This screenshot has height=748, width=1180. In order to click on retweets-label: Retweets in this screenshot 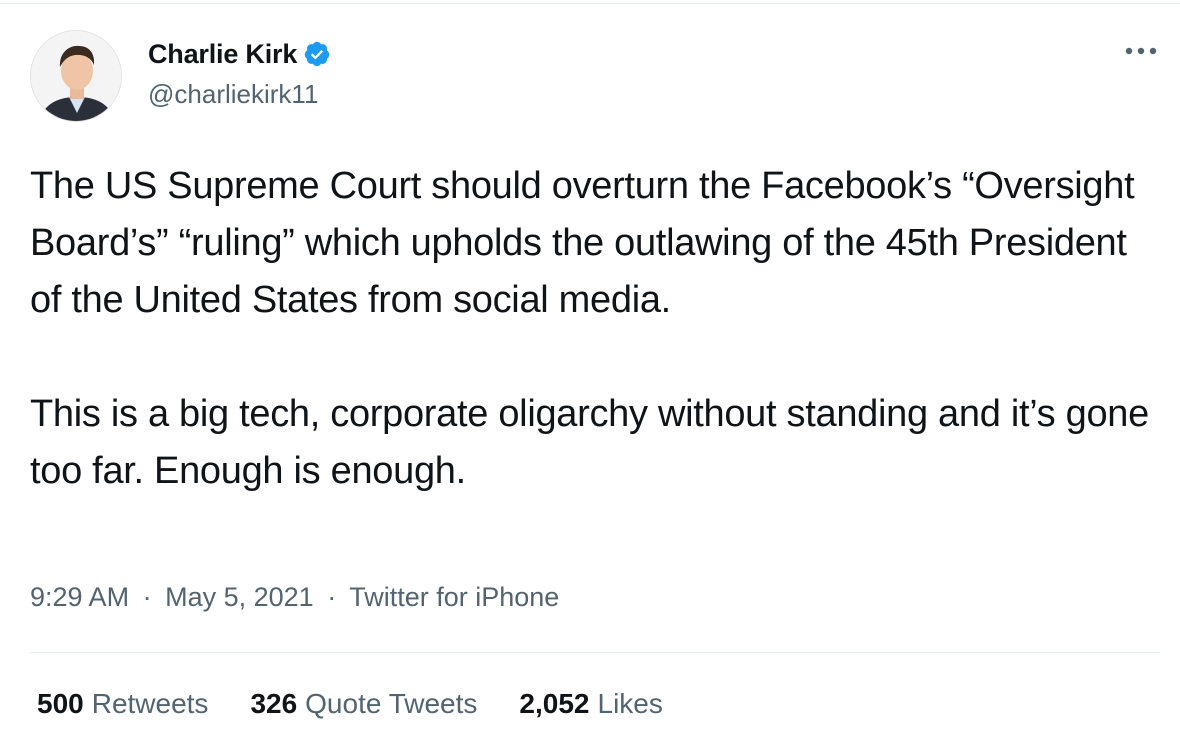, I will do `click(150, 703)`.